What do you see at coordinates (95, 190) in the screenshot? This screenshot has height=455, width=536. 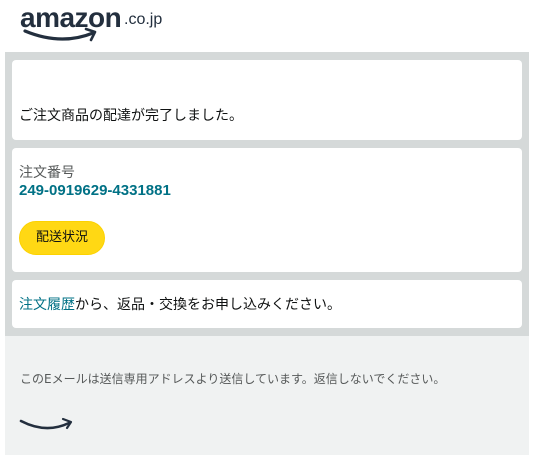 I see `order-number: 249-0919629-4331881` at bounding box center [95, 190].